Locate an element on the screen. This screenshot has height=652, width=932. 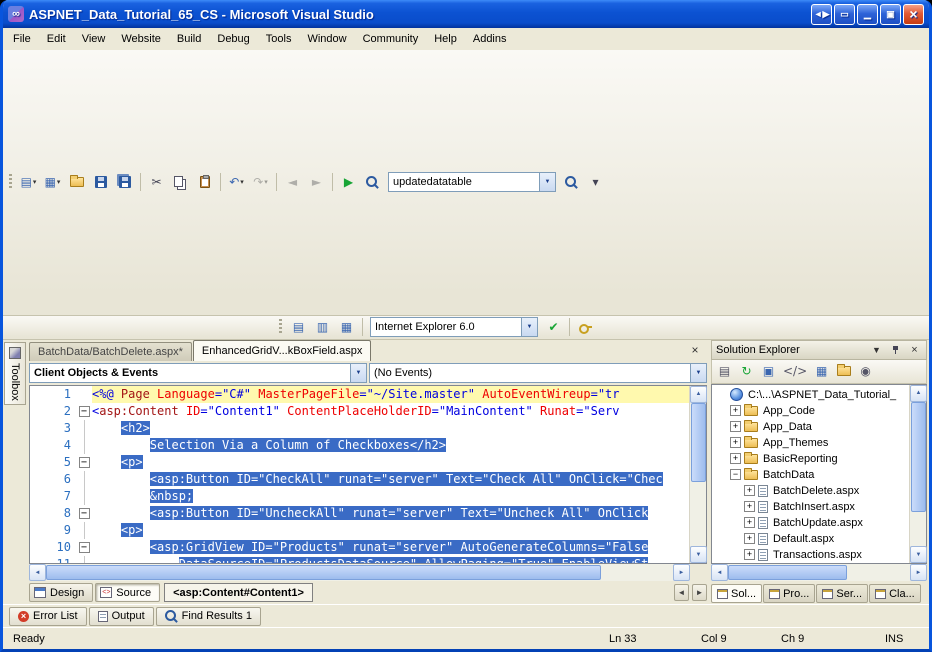
browser-target-combo: Internet Explorer 6.0 ▼ is located at coordinates (454, 327).